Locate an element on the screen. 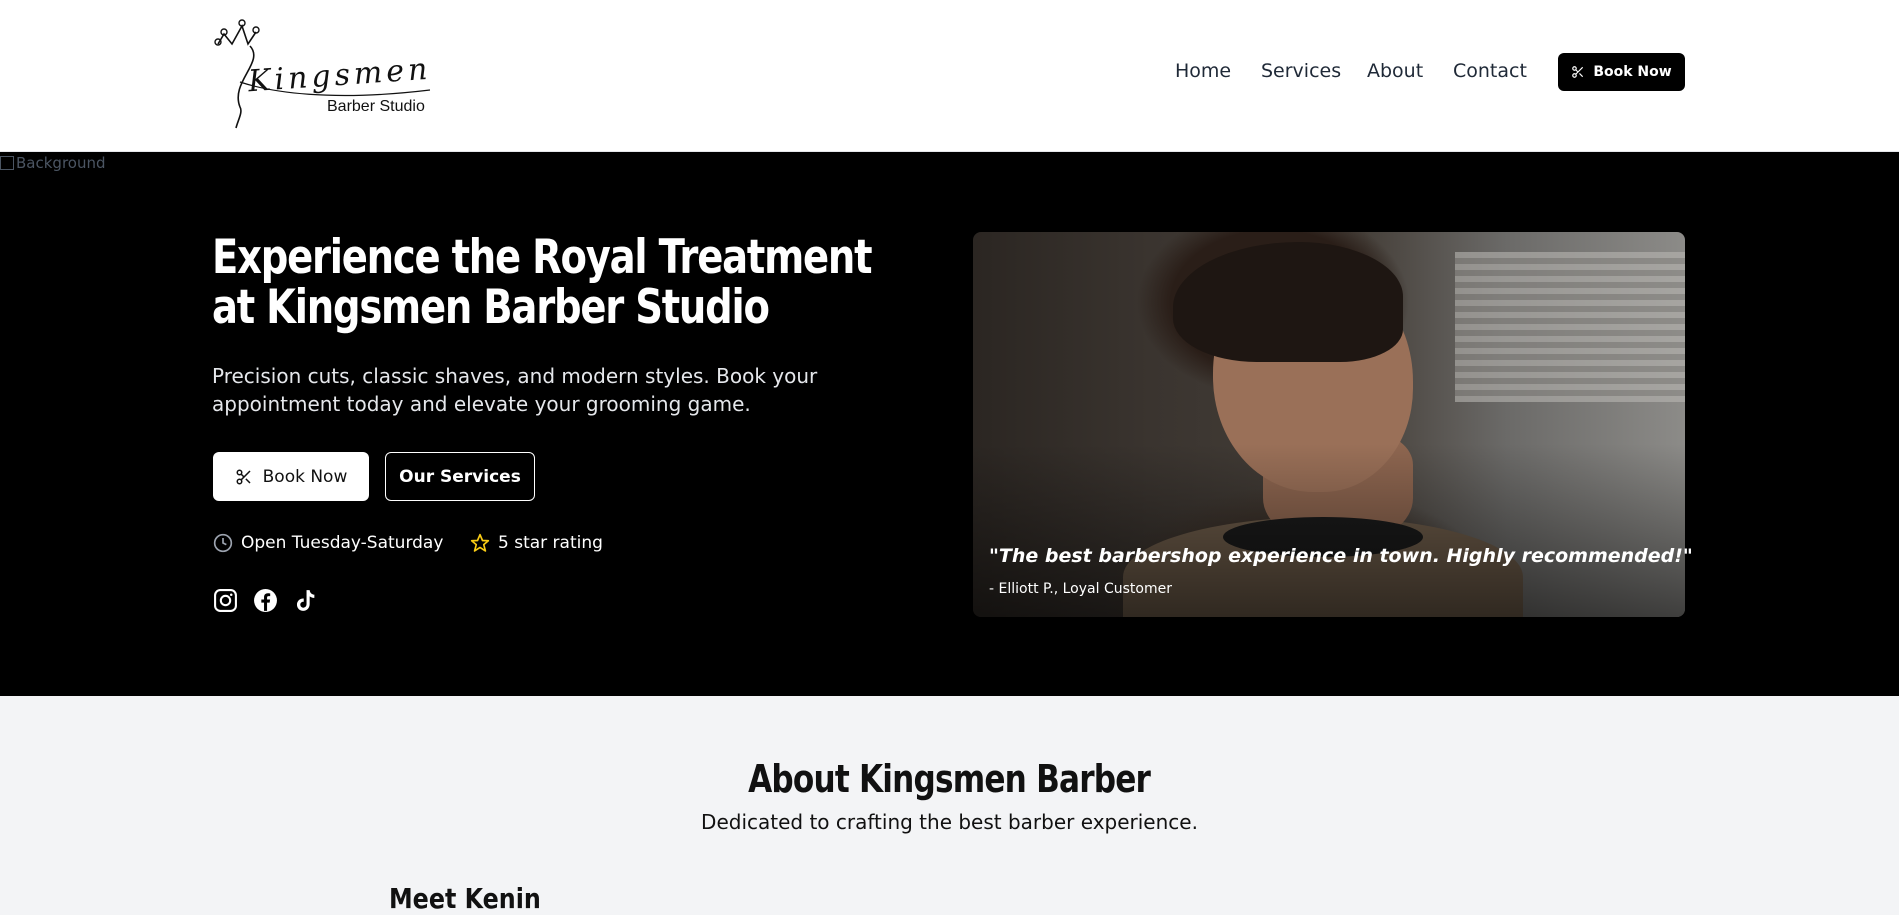 This screenshot has height=915, width=1899. hero-book-label: Book Now is located at coordinates (305, 476).